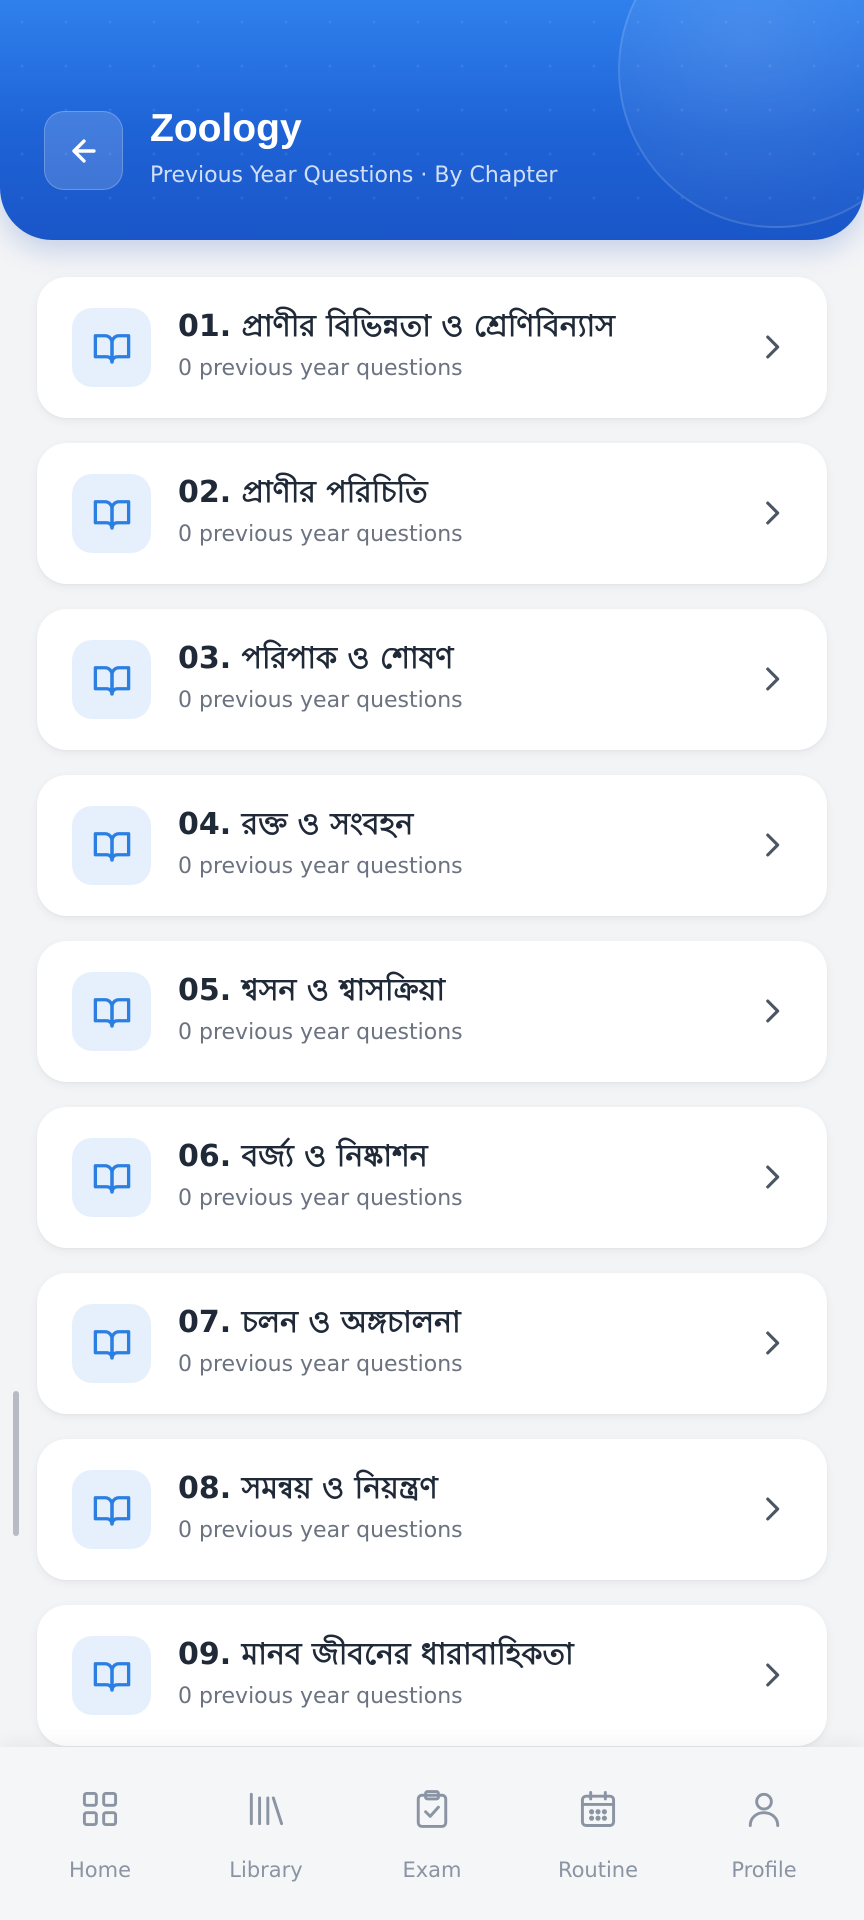 Image resolution: width=864 pixels, height=1920 pixels. What do you see at coordinates (598, 1833) in the screenshot?
I see `nav-item-routine: Routine` at bounding box center [598, 1833].